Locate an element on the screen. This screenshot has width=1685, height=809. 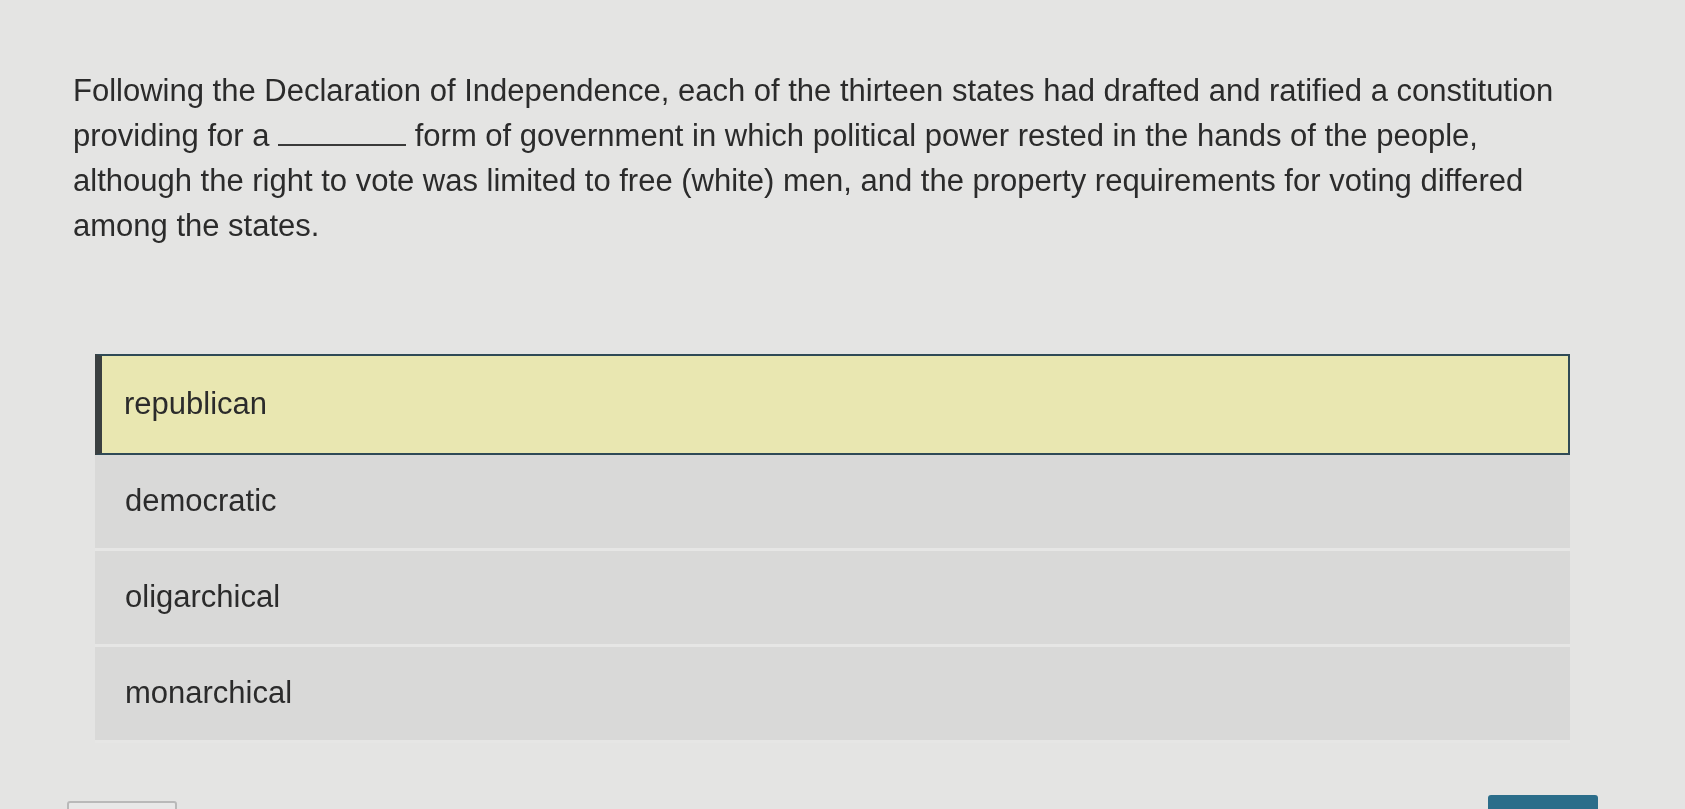
answer-option: oligarchical is located at coordinates (832, 599).